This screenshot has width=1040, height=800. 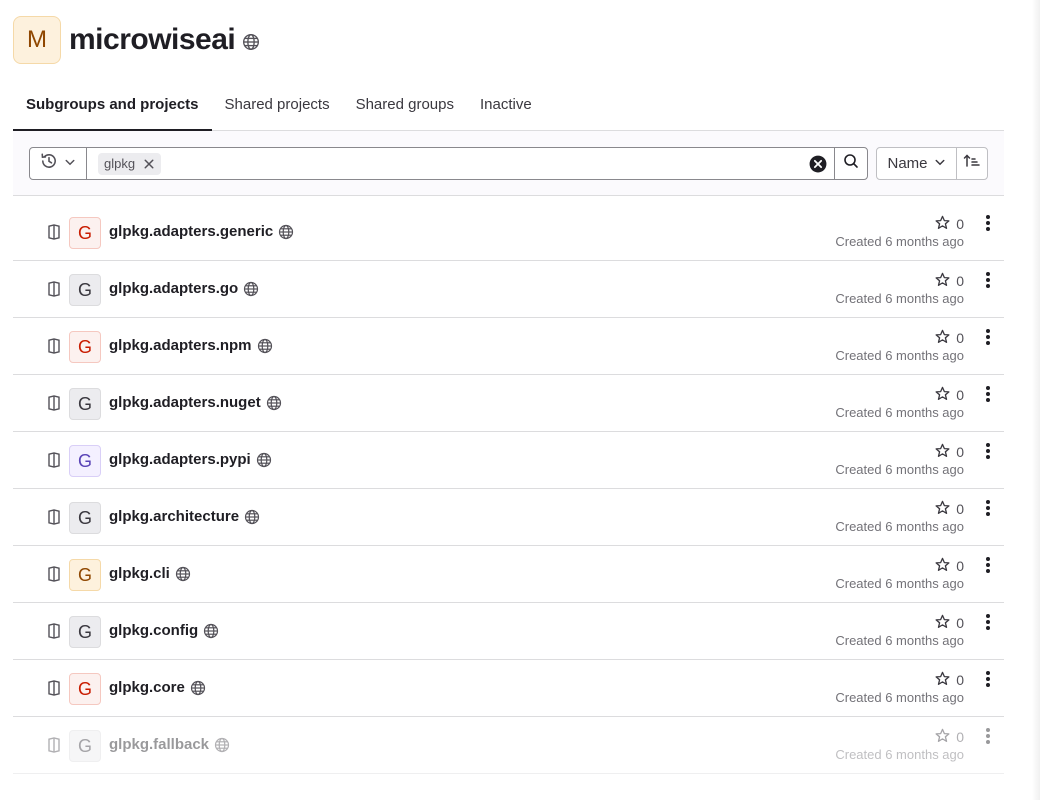 I want to click on sort-label: Name, so click(x=907, y=163).